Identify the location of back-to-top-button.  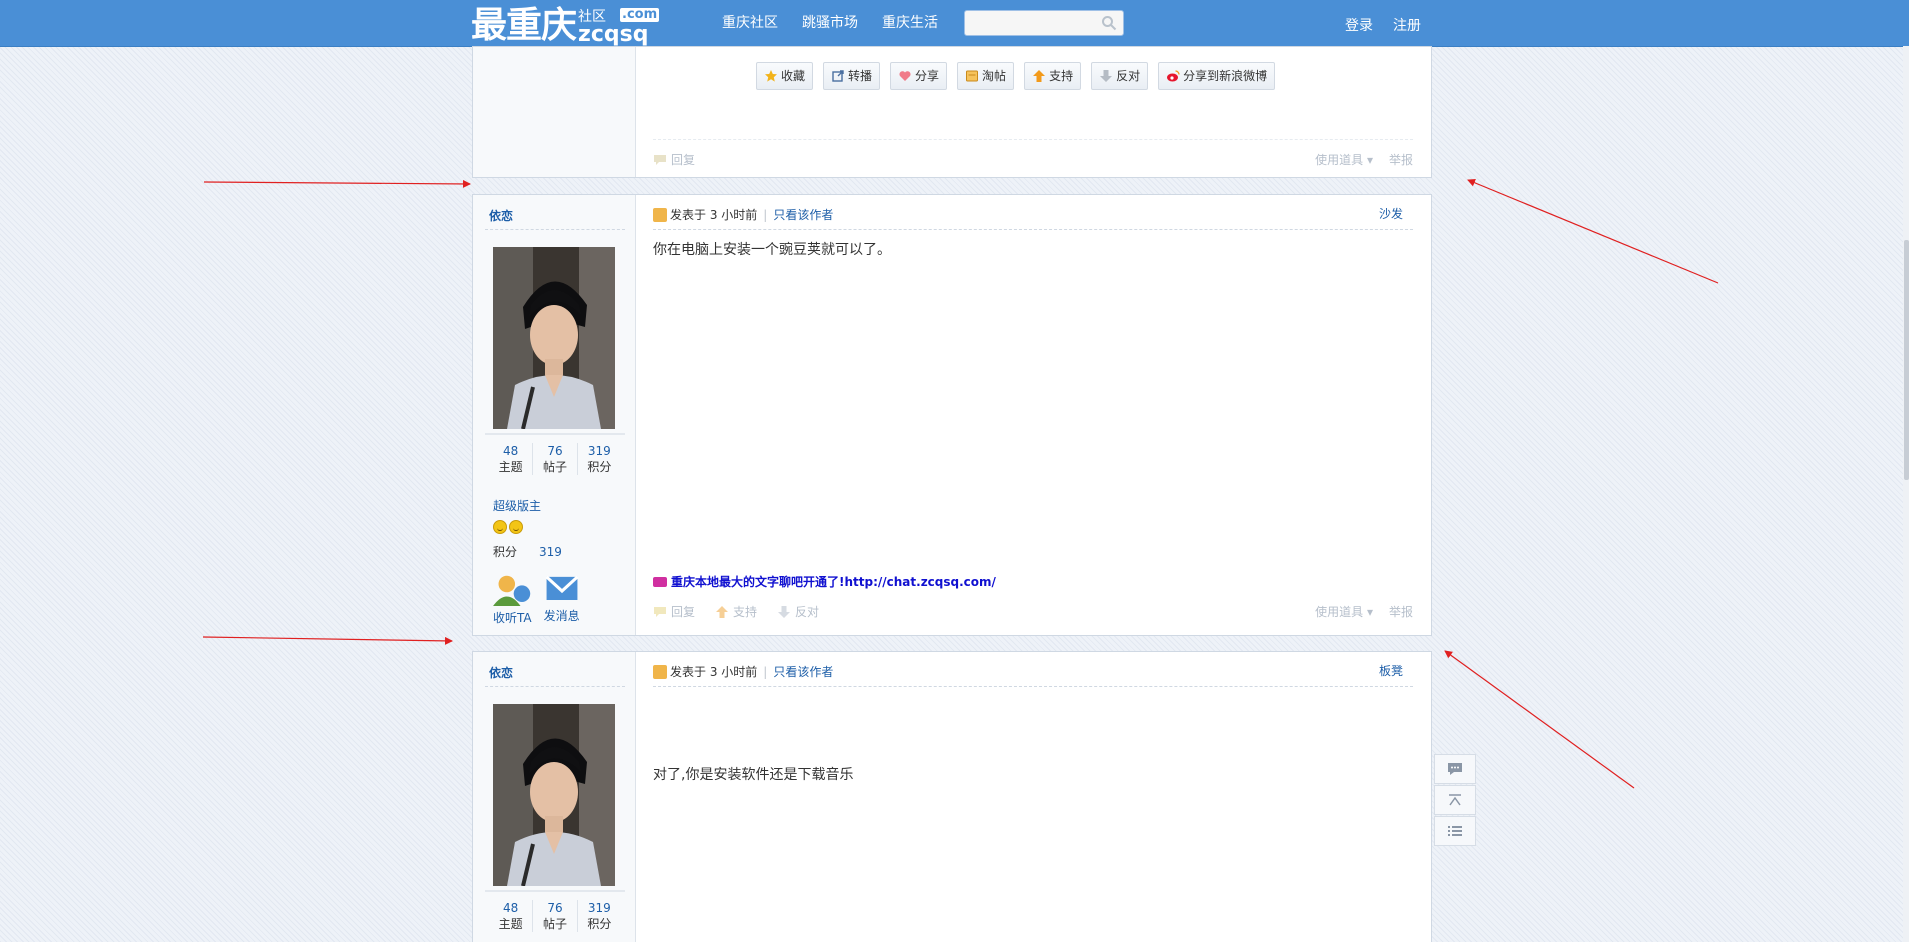
(1455, 800).